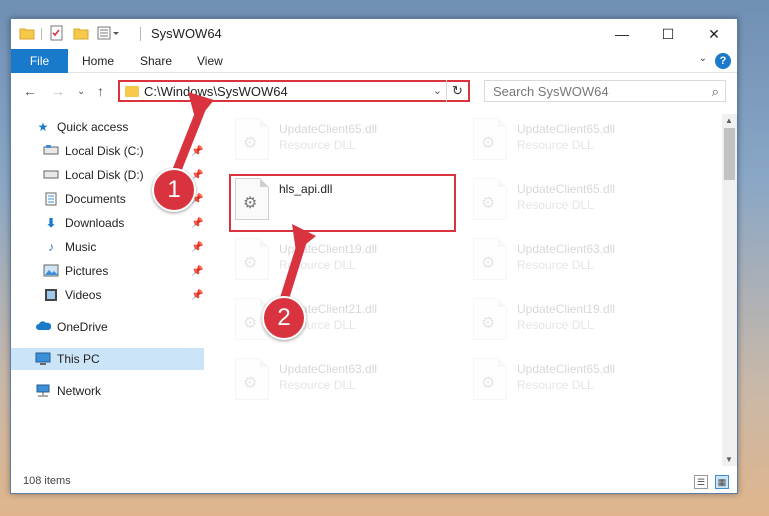 Image resolution: width=769 pixels, height=516 pixels. What do you see at coordinates (622, 34) in the screenshot?
I see `minimize-button: —` at bounding box center [622, 34].